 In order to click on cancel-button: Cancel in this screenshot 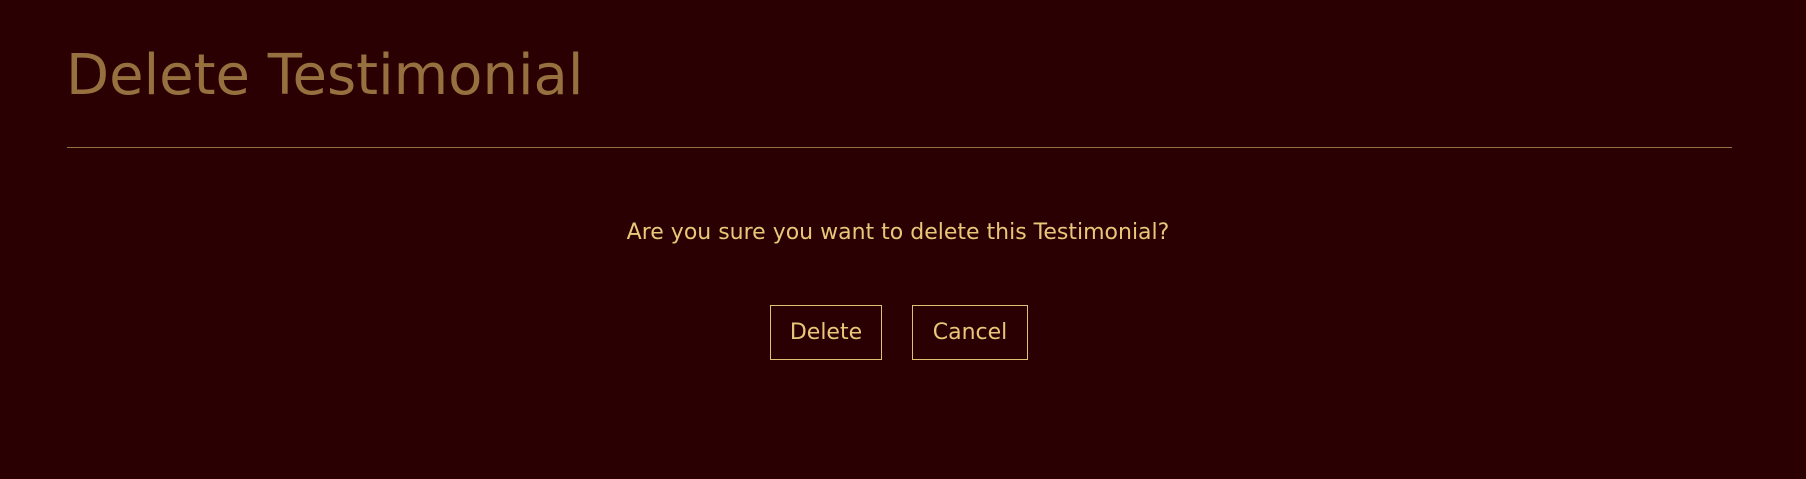, I will do `click(970, 332)`.